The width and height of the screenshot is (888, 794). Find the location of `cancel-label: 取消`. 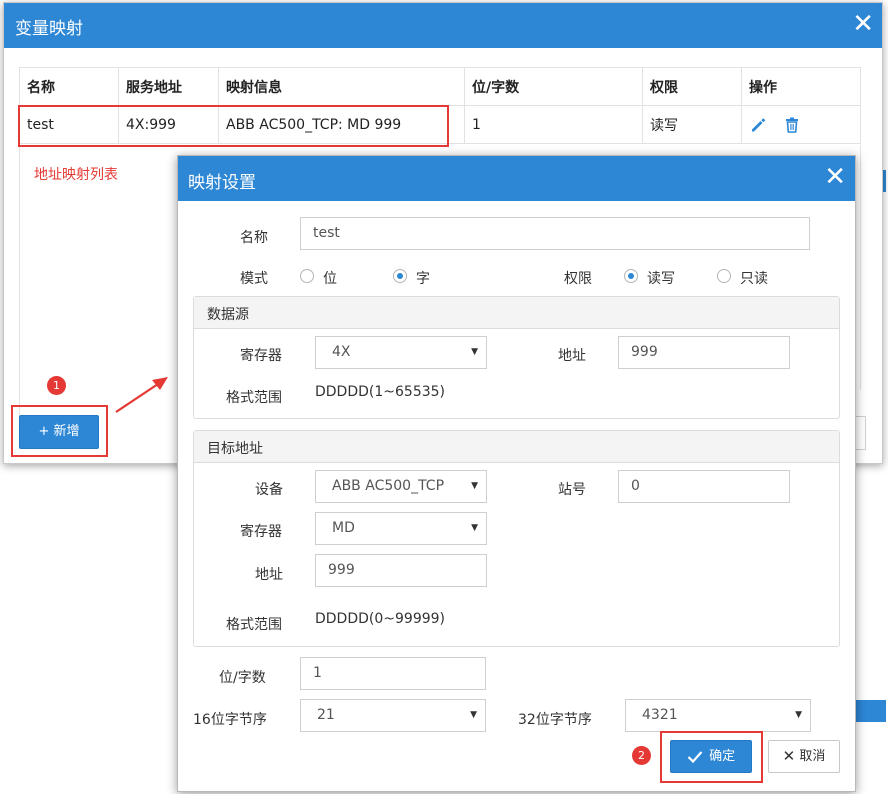

cancel-label: 取消 is located at coordinates (812, 756).